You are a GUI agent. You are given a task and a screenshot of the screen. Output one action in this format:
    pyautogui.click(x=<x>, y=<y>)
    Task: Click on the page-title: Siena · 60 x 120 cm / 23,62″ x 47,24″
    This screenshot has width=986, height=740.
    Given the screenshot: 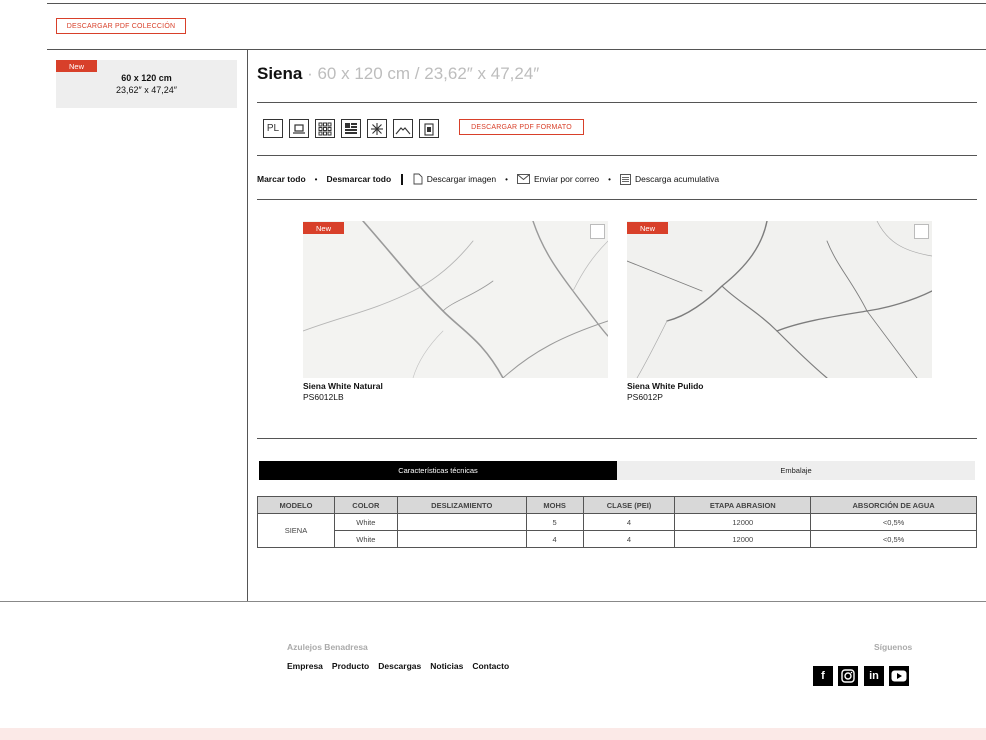 What is the action you would take?
    pyautogui.click(x=398, y=74)
    